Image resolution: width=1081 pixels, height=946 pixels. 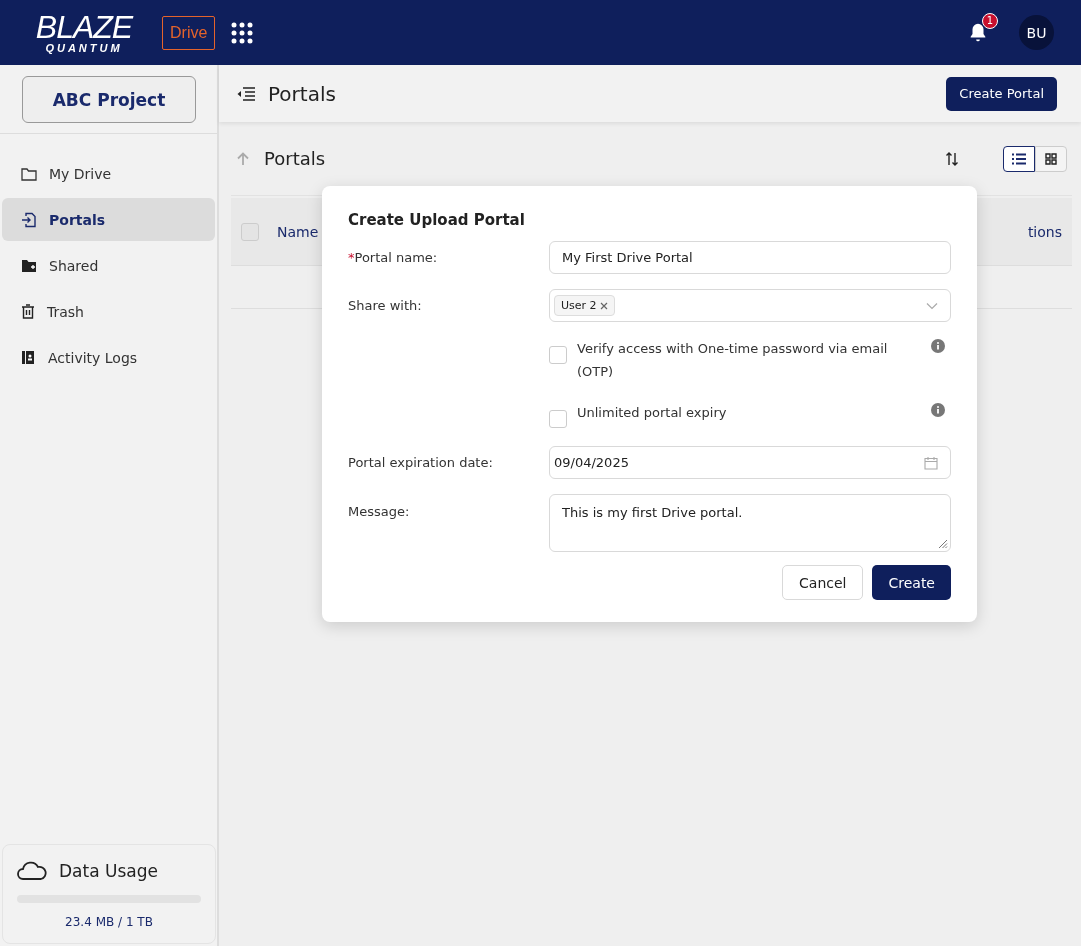 I want to click on resize-handle-icon, so click(x=942, y=543).